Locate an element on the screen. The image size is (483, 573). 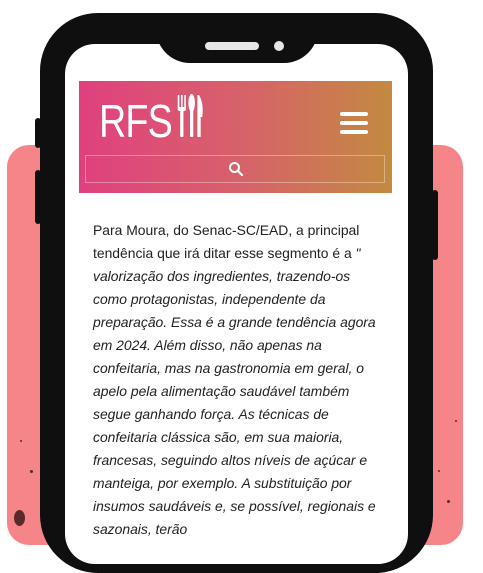
hamburger-menu-icon is located at coordinates (354, 123).